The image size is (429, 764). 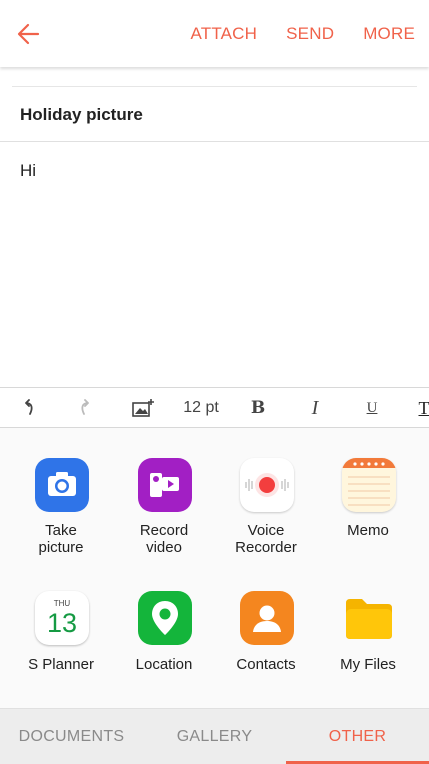 I want to click on attach-location: Location, so click(x=164, y=636).